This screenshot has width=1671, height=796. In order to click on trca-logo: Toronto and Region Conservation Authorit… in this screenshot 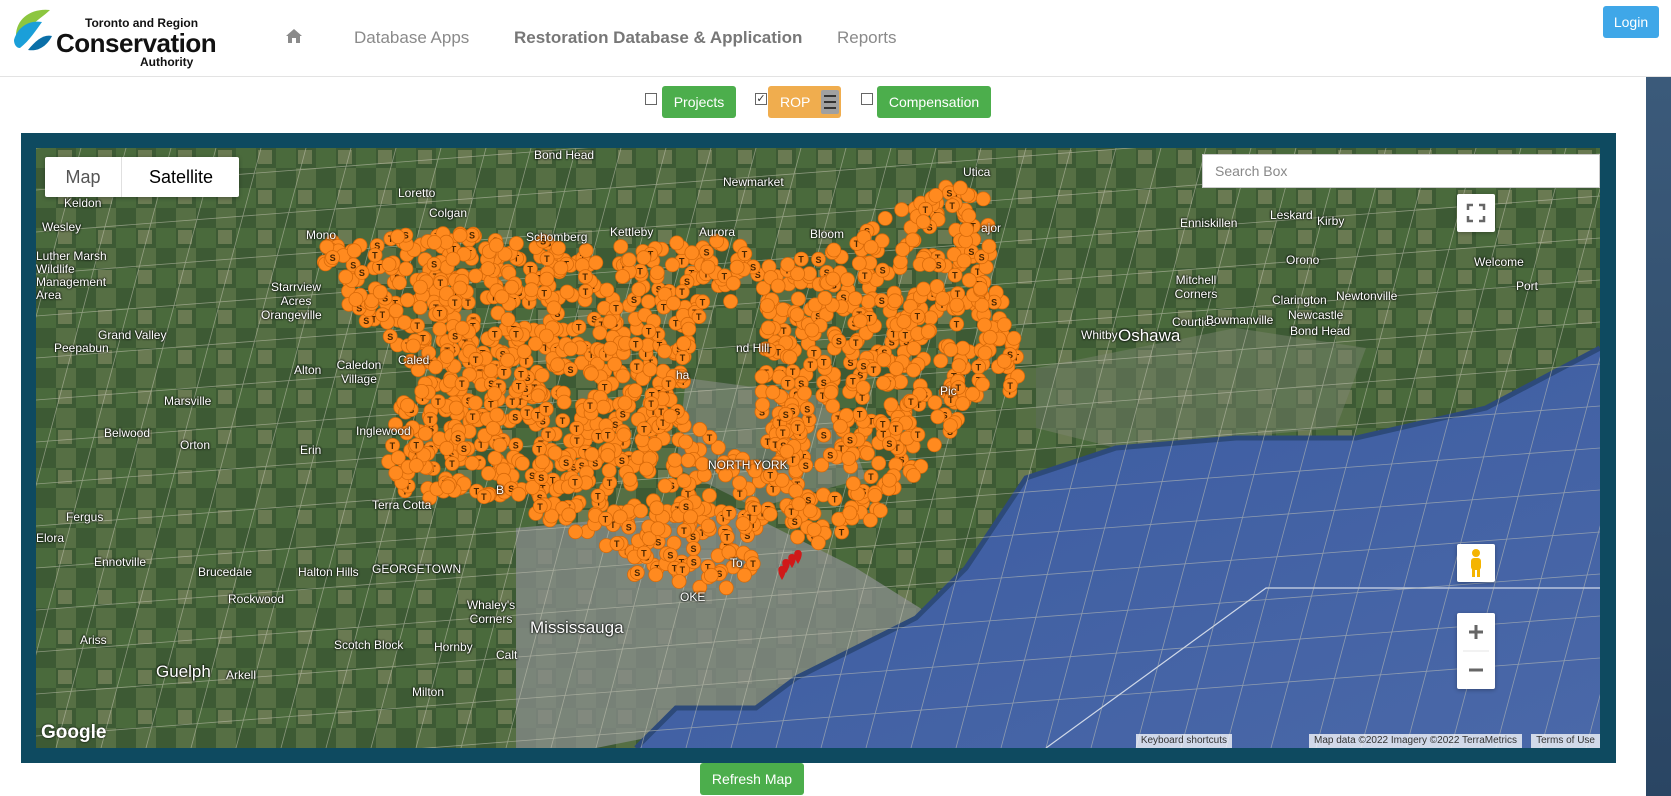, I will do `click(113, 37)`.